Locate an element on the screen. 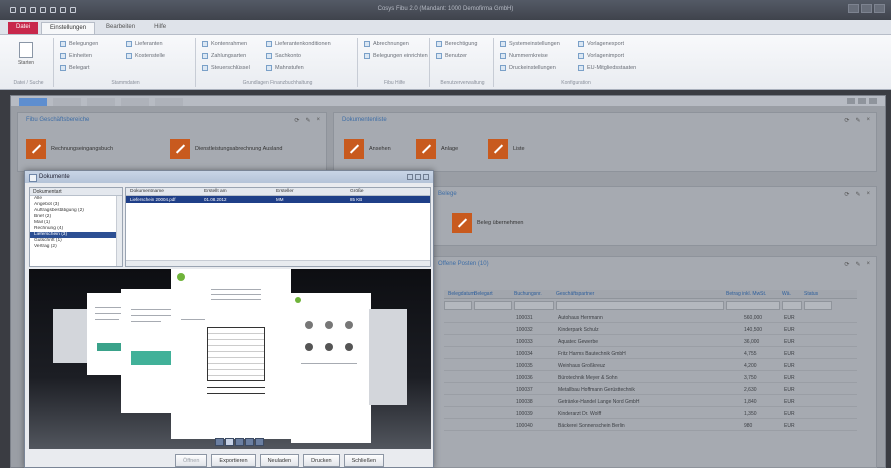 The height and width of the screenshot is (468, 891). tab-edit: Bearbeiten is located at coordinates (120, 28).